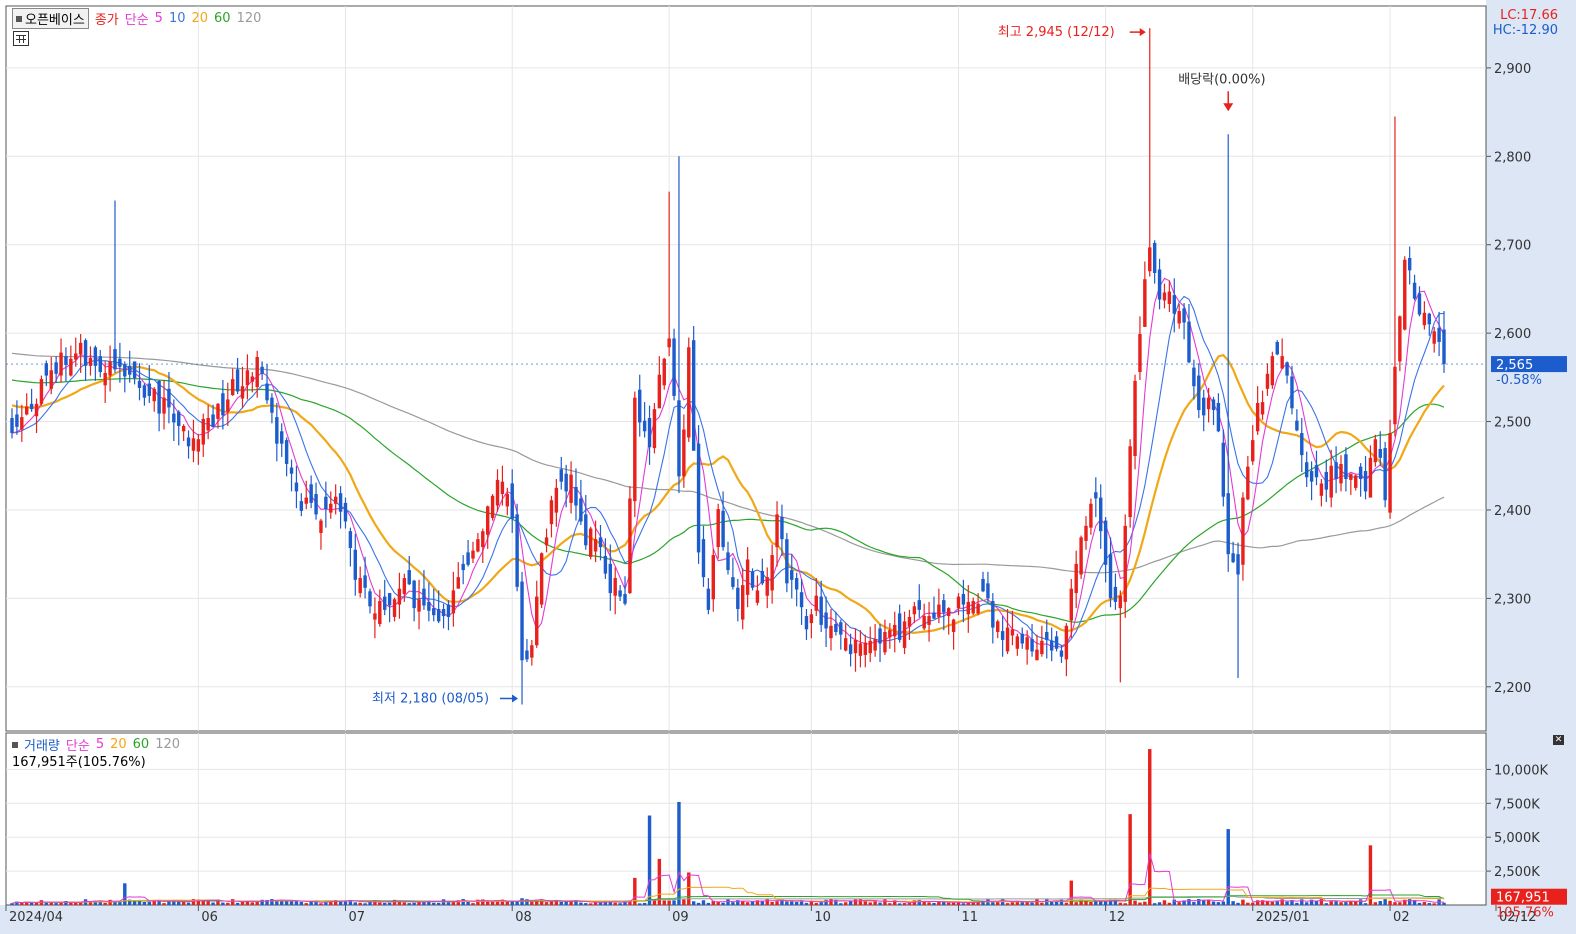  Describe the element at coordinates (106, 20) in the screenshot. I see `price-type-label: 종가` at that location.